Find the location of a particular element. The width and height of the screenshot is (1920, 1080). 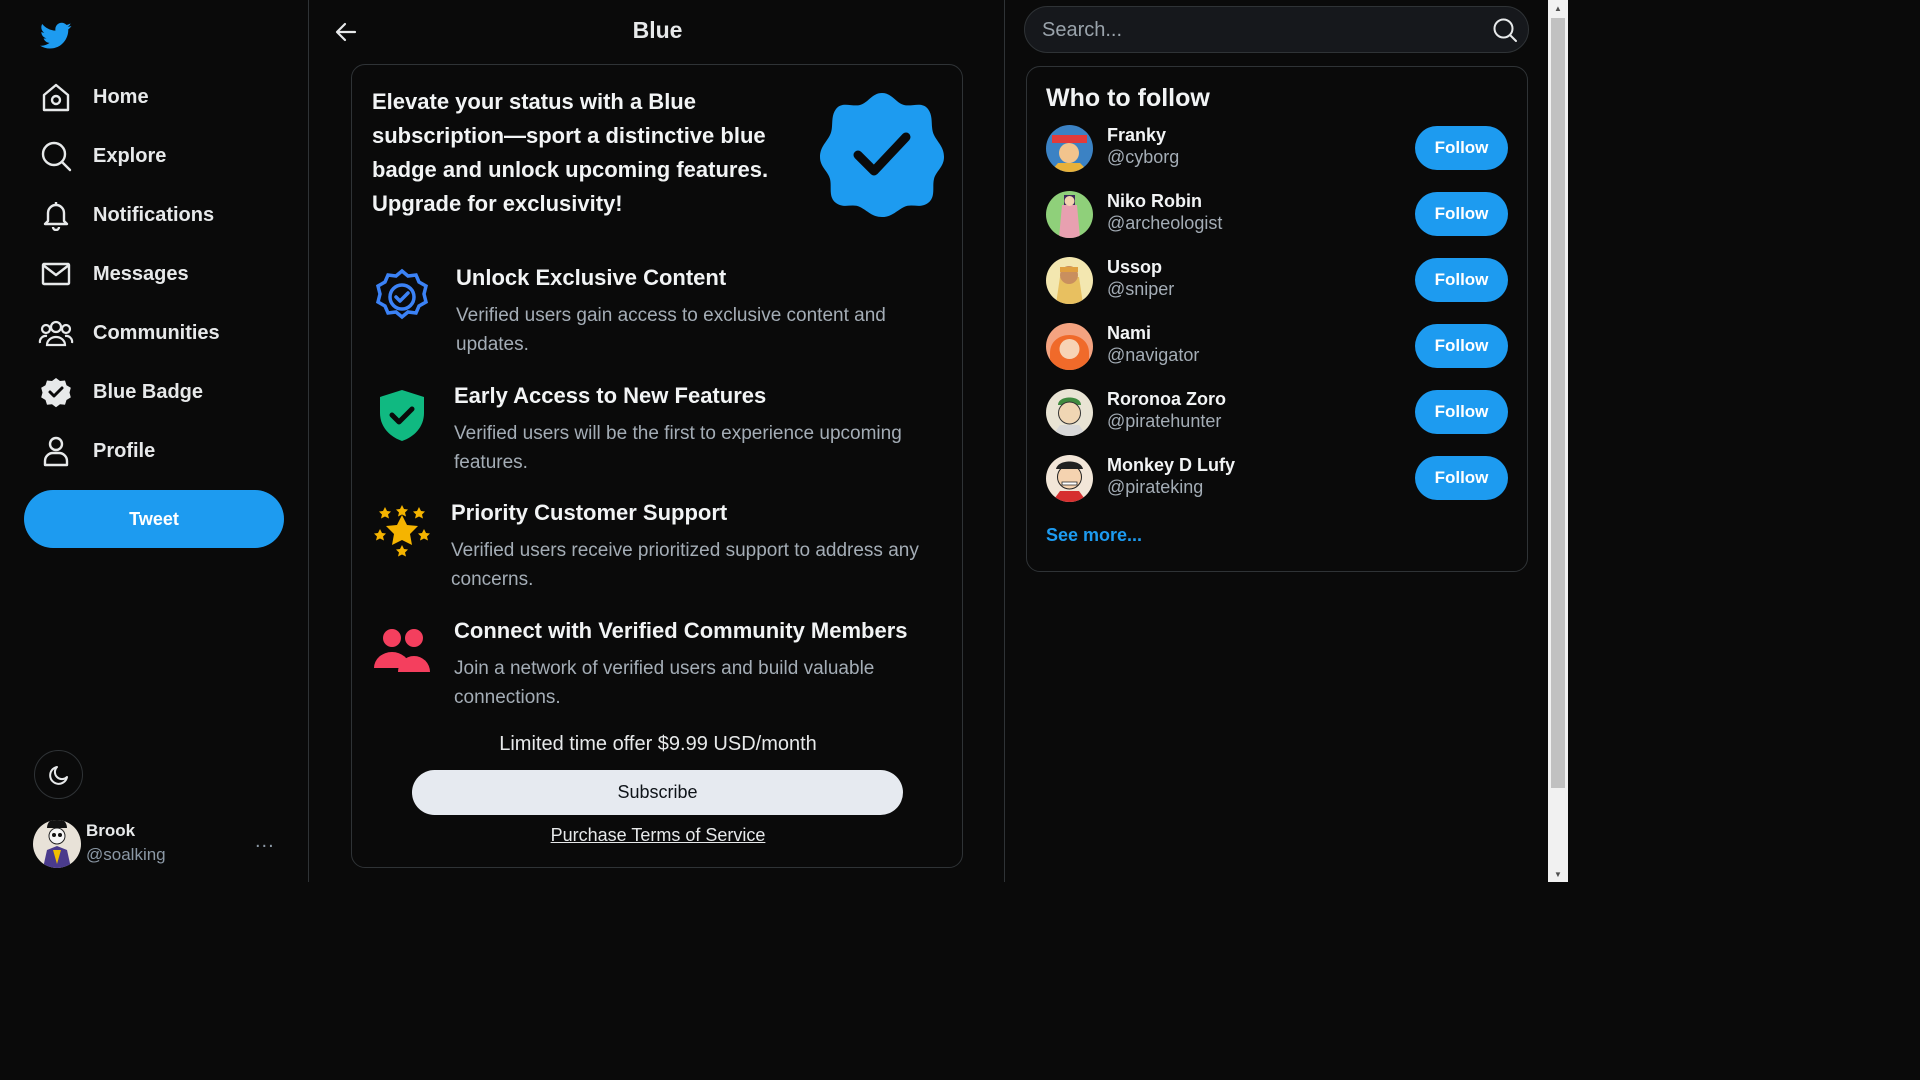

purchase-terms-link: Purchase Terms of Service is located at coordinates (658, 835).